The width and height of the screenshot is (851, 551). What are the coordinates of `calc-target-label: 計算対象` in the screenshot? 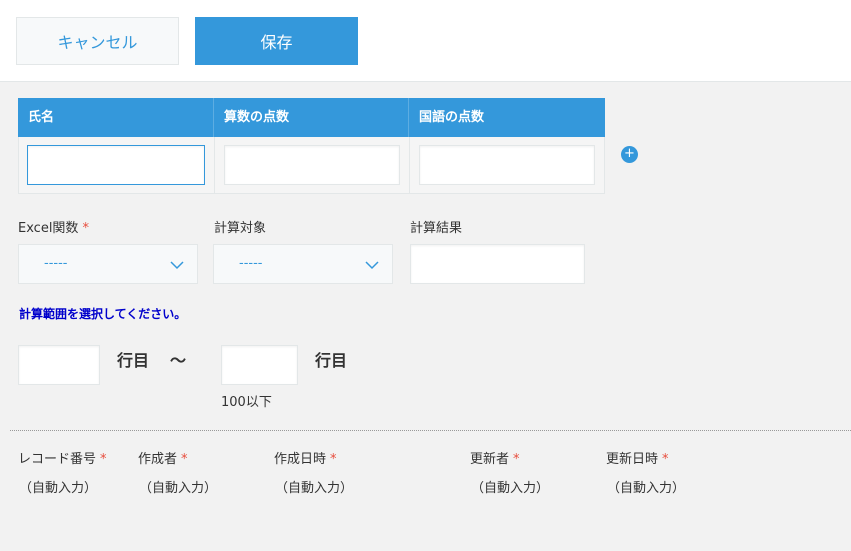 It's located at (240, 228).